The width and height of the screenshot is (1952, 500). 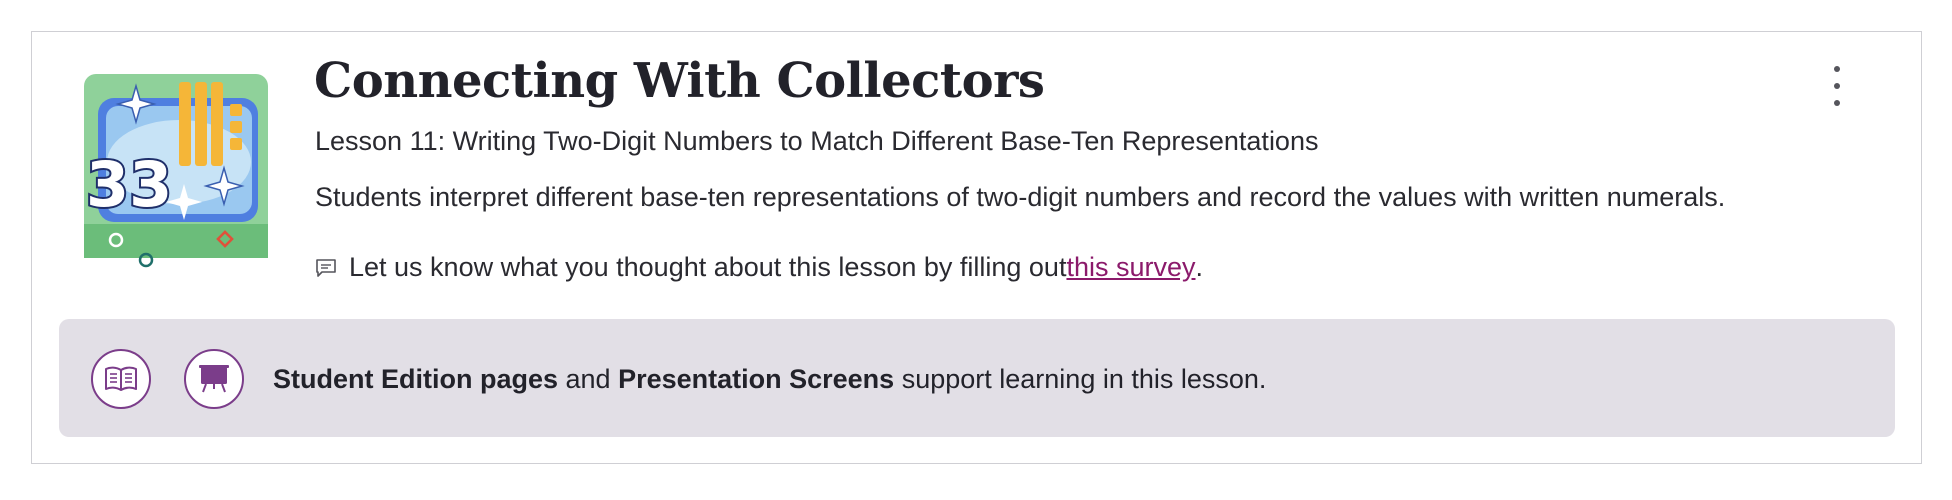 I want to click on survey-suffix: ., so click(x=1199, y=267).